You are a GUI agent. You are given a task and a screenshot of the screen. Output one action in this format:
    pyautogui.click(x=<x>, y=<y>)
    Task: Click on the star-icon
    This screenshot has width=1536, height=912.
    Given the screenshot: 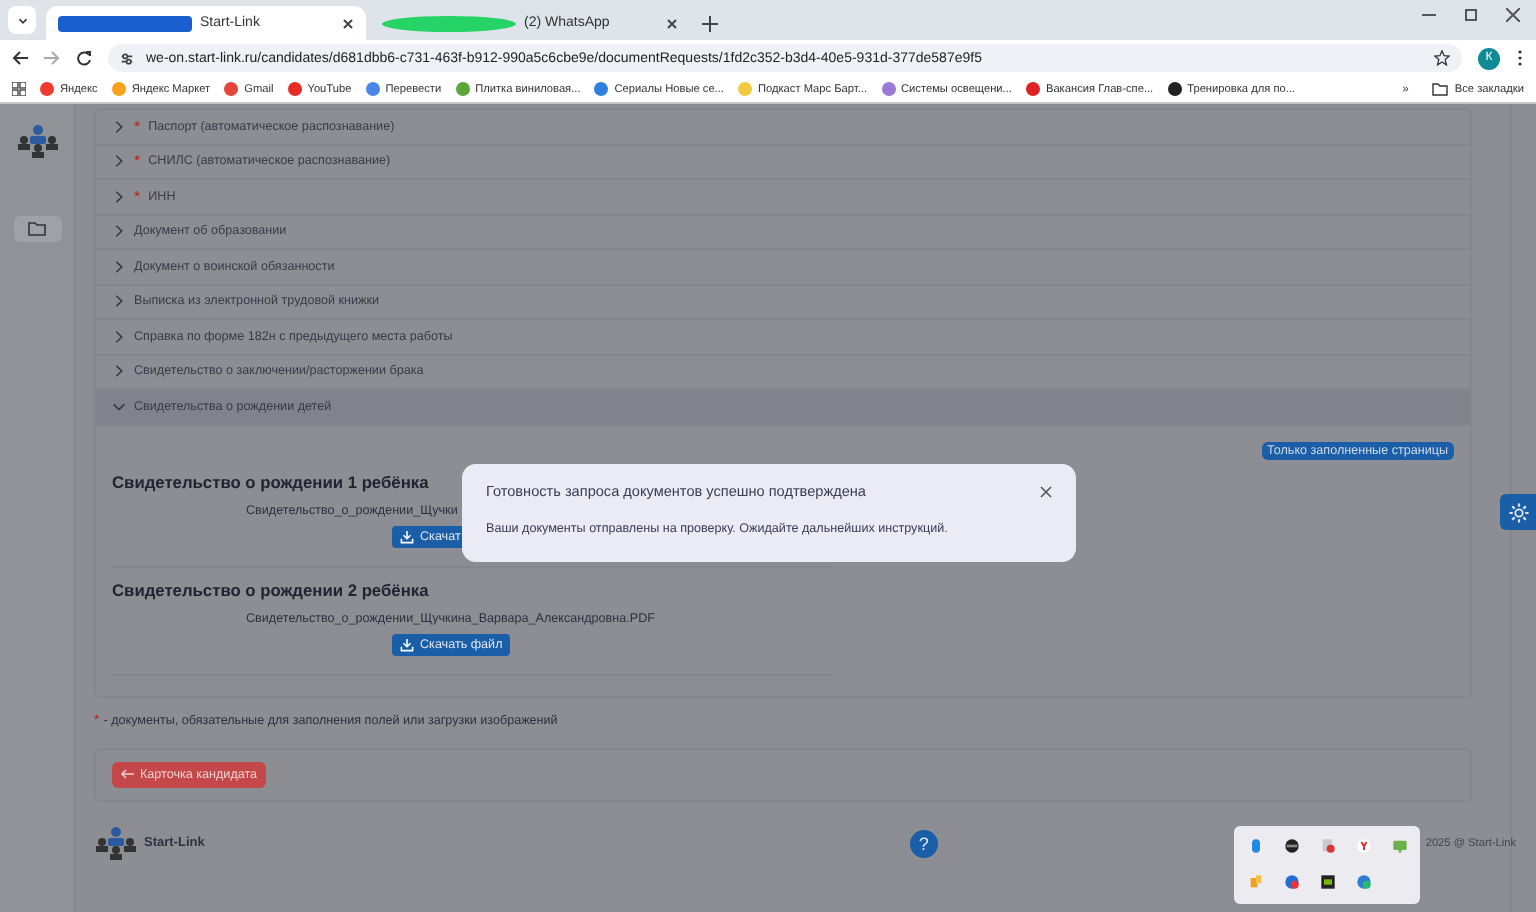 What is the action you would take?
    pyautogui.click(x=1442, y=58)
    